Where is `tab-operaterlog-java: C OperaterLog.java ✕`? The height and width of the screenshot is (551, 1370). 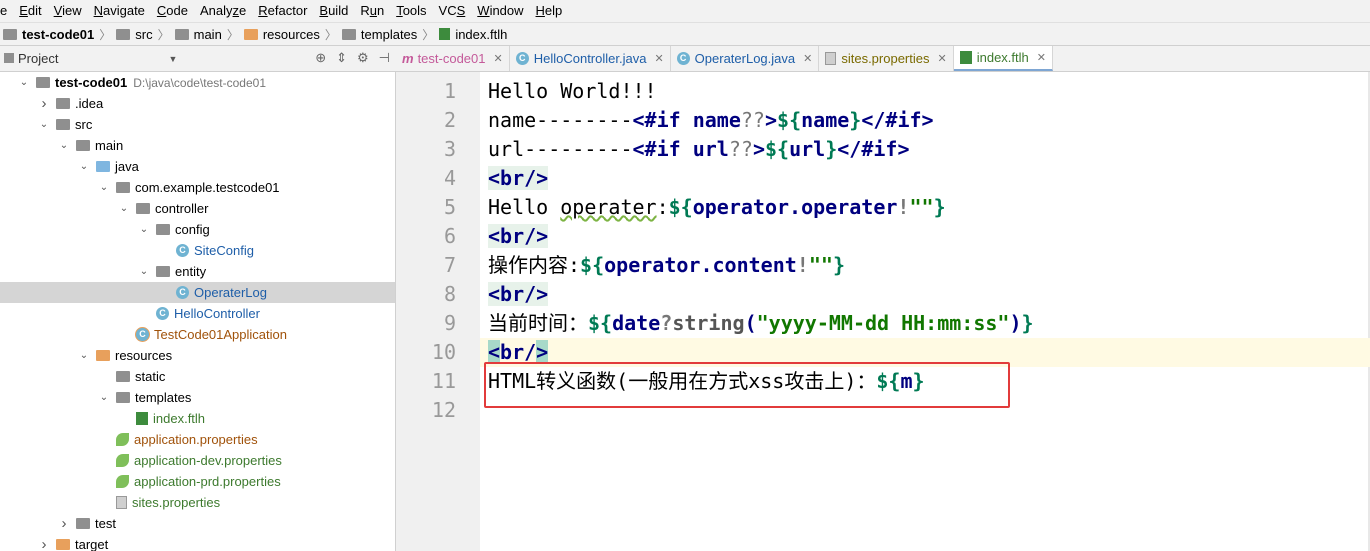
tab-operaterlog-java: C OperaterLog.java ✕ is located at coordinates (745, 58).